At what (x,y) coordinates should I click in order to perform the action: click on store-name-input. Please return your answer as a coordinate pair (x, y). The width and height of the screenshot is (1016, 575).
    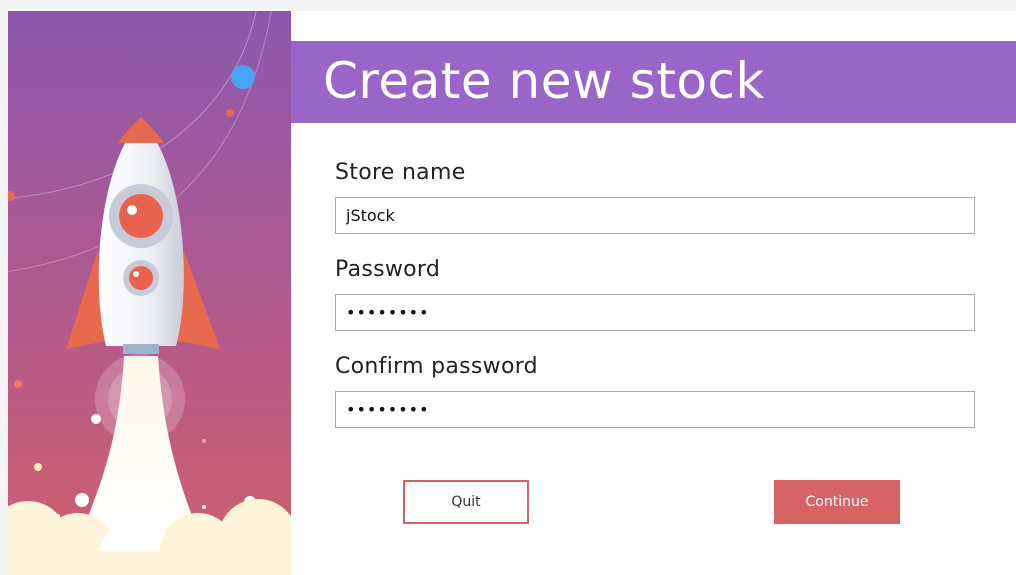
    Looking at the image, I should click on (655, 215).